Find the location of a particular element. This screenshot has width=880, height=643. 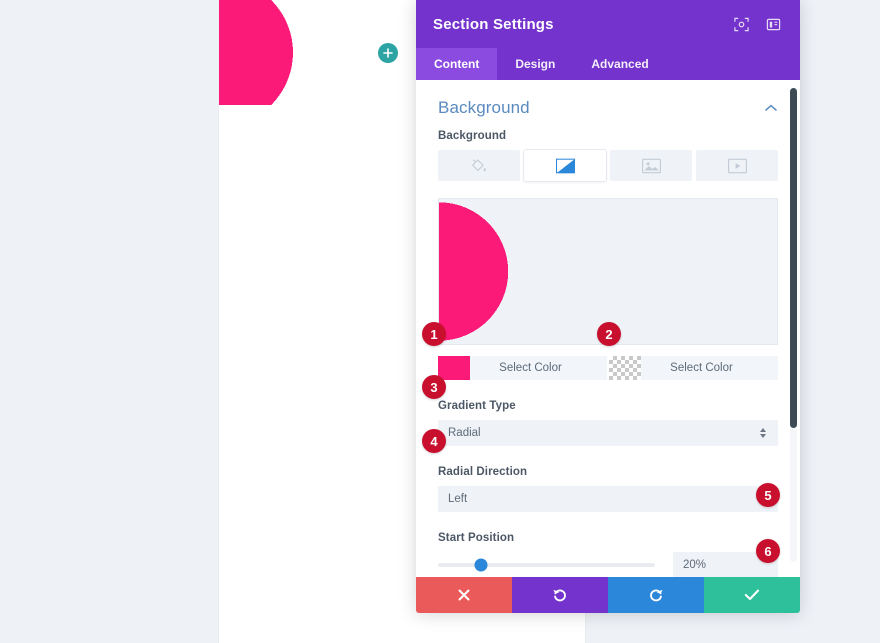

gradient-icon is located at coordinates (565, 165).